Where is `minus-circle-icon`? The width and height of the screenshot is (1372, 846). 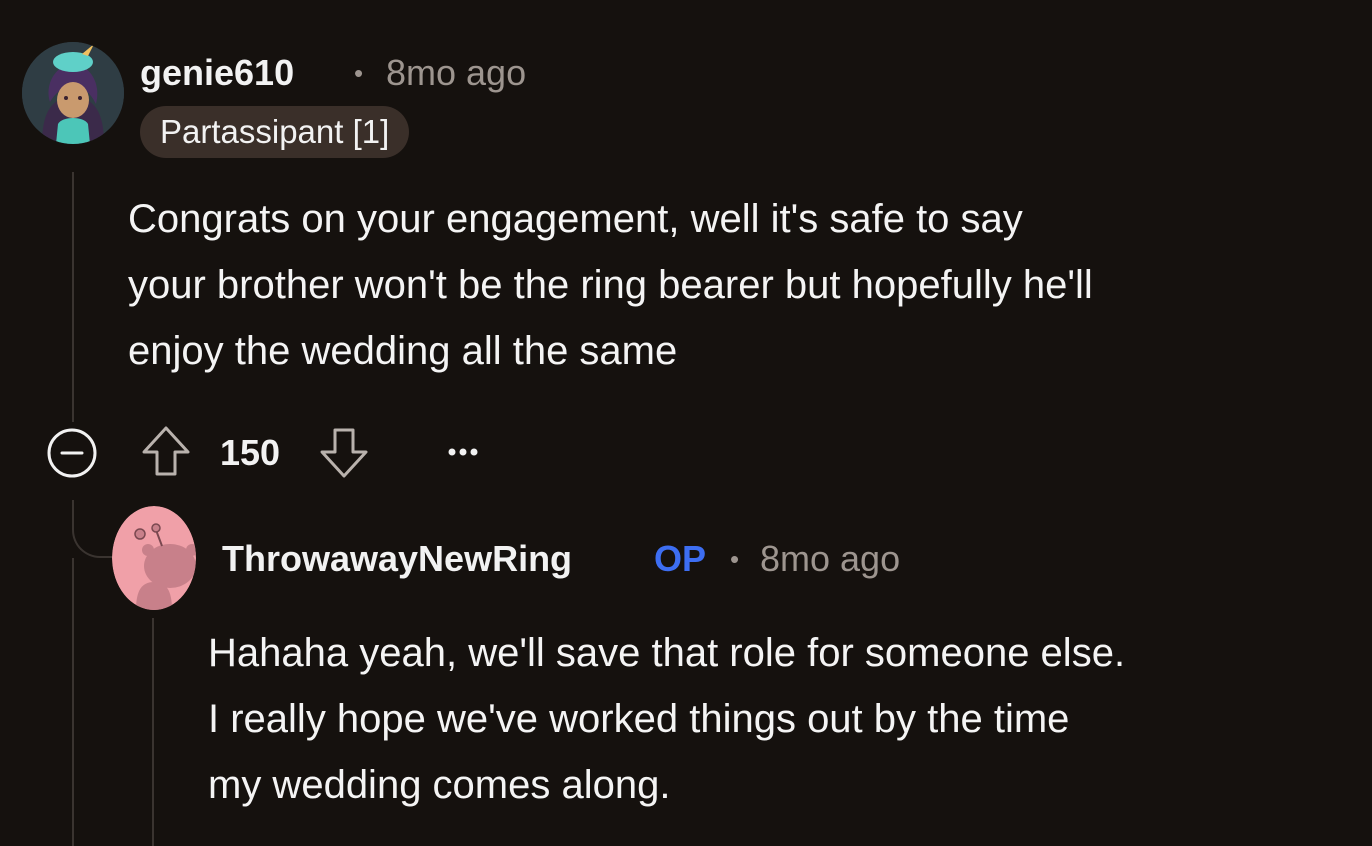 minus-circle-icon is located at coordinates (72, 453).